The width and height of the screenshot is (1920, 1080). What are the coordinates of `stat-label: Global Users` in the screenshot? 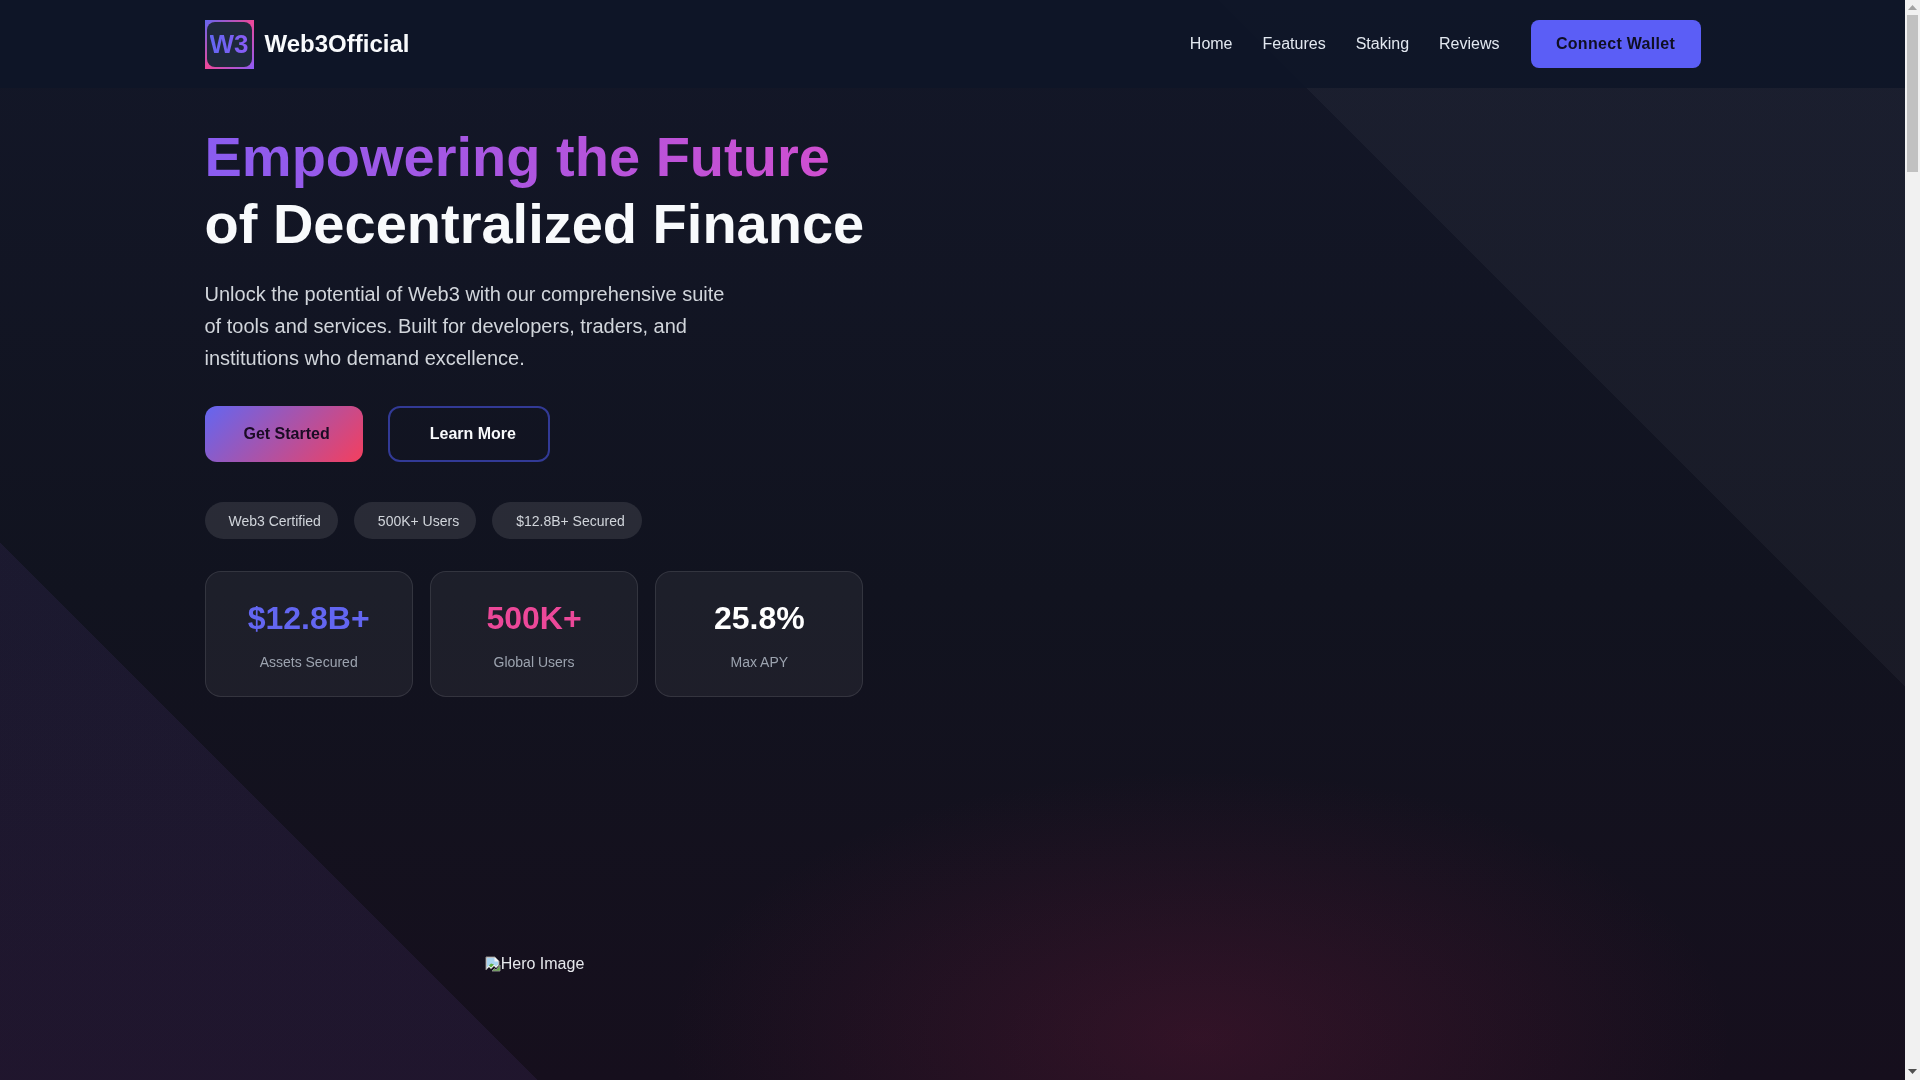 It's located at (534, 662).